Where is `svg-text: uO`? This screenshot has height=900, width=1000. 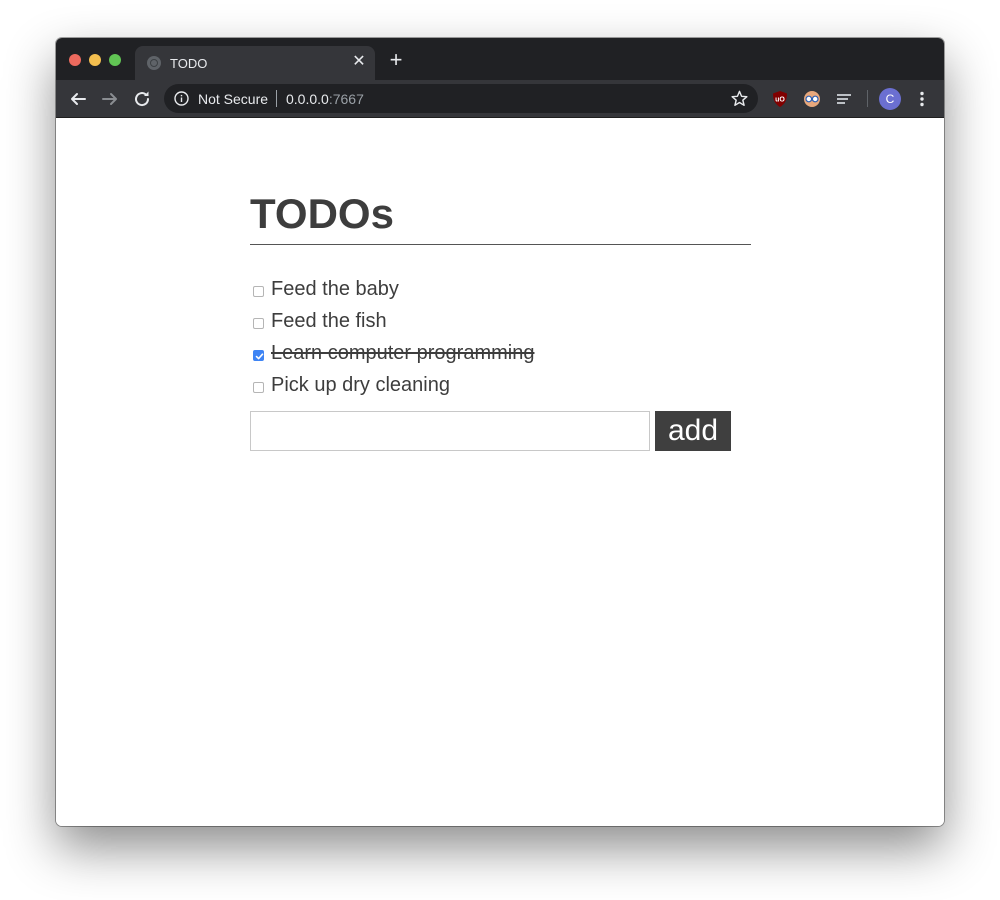 svg-text: uO is located at coordinates (780, 100).